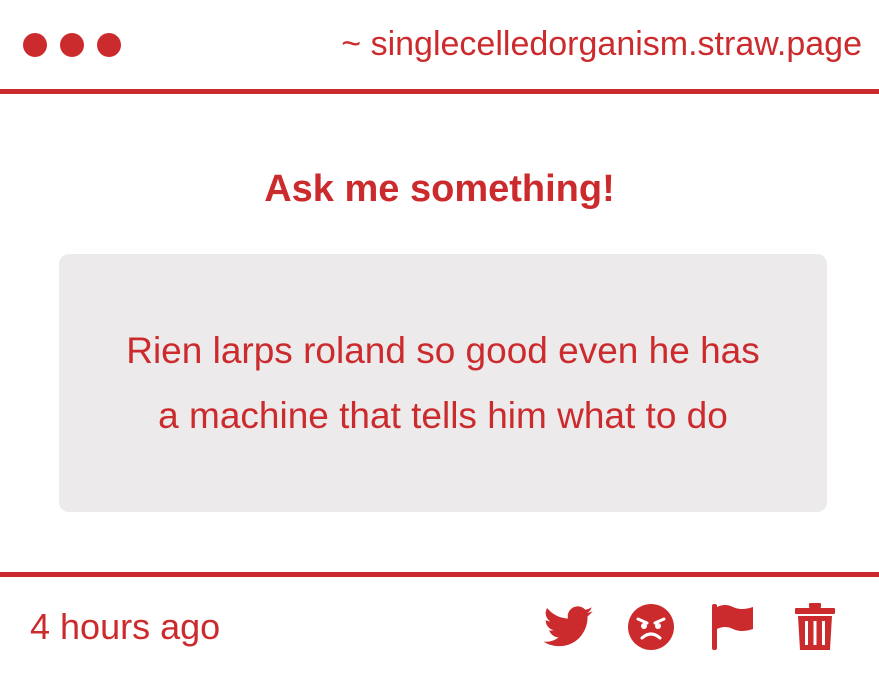 Image resolution: width=879 pixels, height=676 pixels. I want to click on header-divider, so click(439, 91).